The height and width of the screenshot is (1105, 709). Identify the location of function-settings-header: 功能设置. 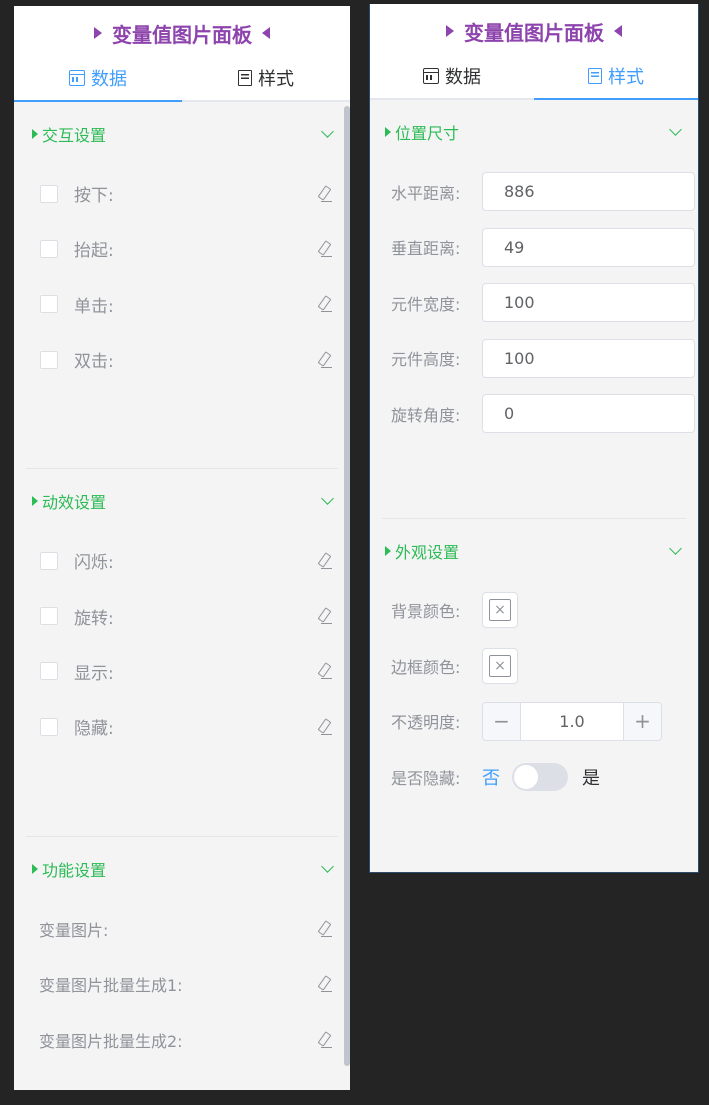
(182, 869).